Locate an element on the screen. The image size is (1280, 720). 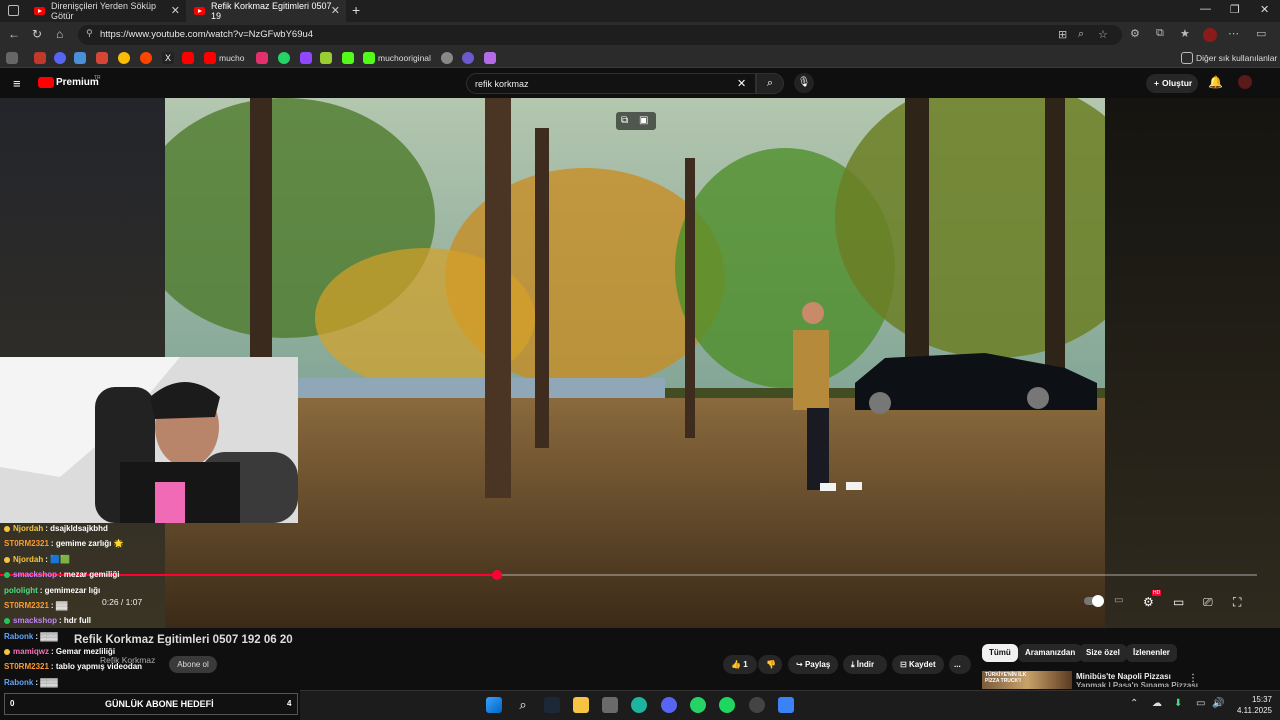
miniplayer-icon: ⧉ is located at coordinates (624, 120).